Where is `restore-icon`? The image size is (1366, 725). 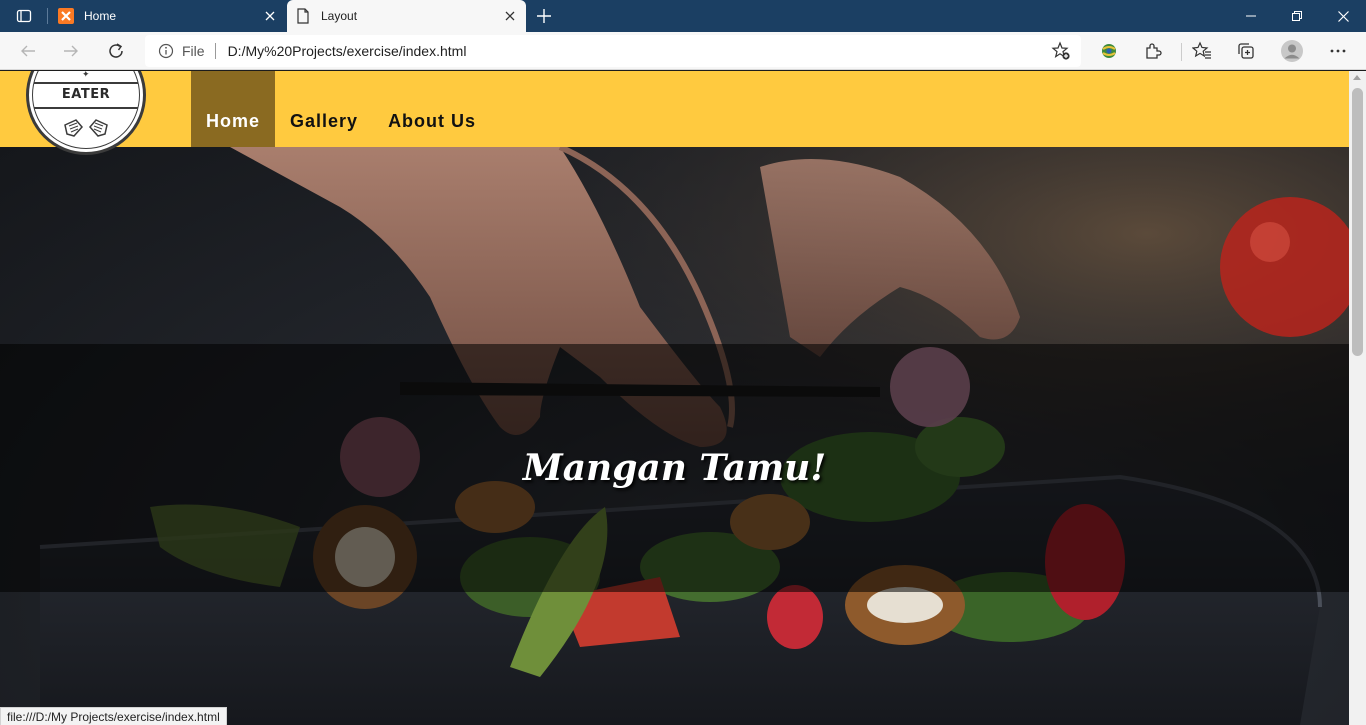 restore-icon is located at coordinates (1297, 16).